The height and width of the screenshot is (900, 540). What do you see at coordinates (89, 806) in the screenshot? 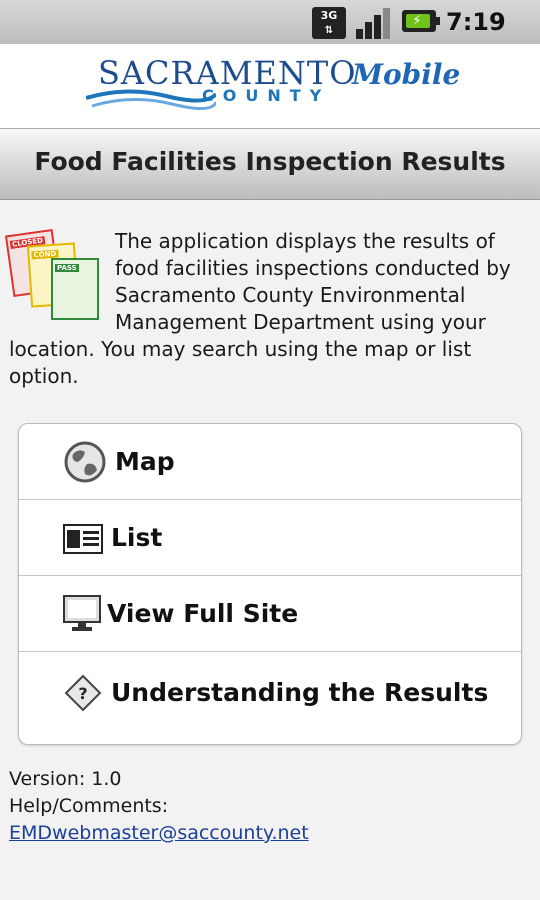
I see `help-label: Help/Comments:` at bounding box center [89, 806].